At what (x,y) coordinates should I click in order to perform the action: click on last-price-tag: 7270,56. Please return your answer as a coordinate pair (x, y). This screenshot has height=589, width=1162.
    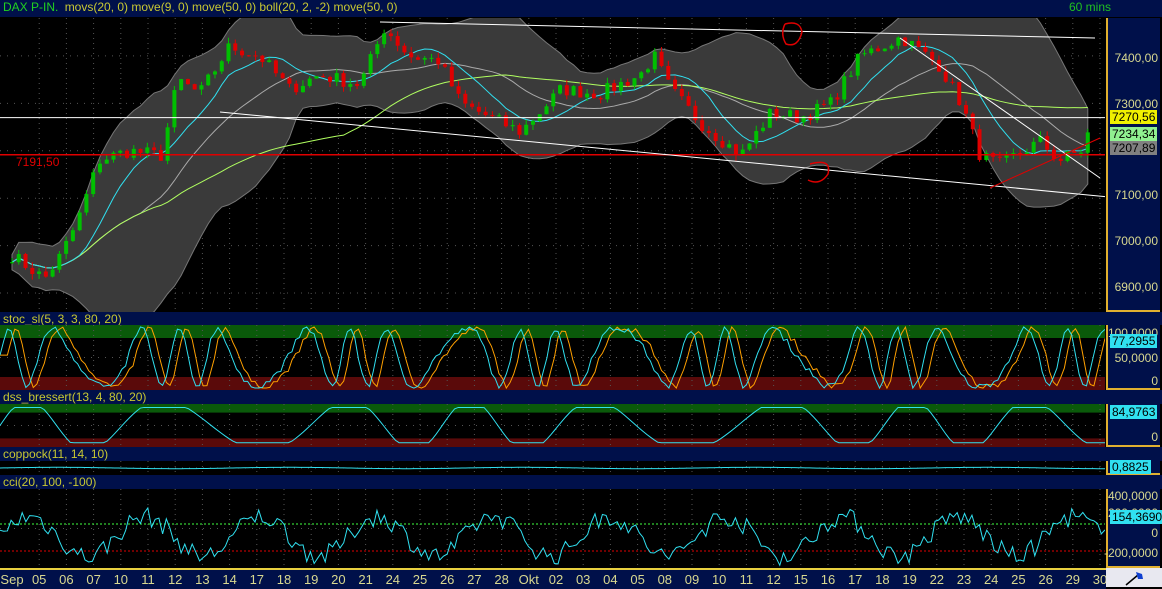
    Looking at the image, I should click on (1134, 117).